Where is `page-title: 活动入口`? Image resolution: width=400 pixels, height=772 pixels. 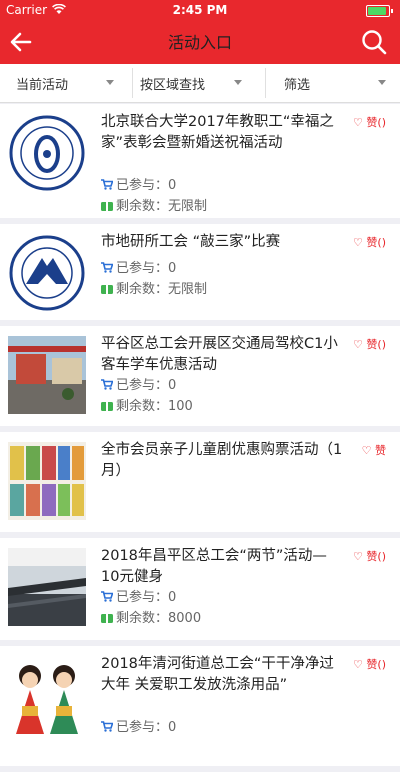 page-title: 活动入口 is located at coordinates (199, 42).